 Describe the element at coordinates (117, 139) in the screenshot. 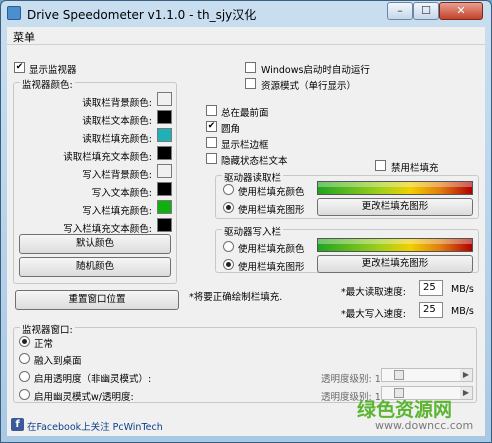

I see `color-label: 读取栏填充颜色:` at that location.